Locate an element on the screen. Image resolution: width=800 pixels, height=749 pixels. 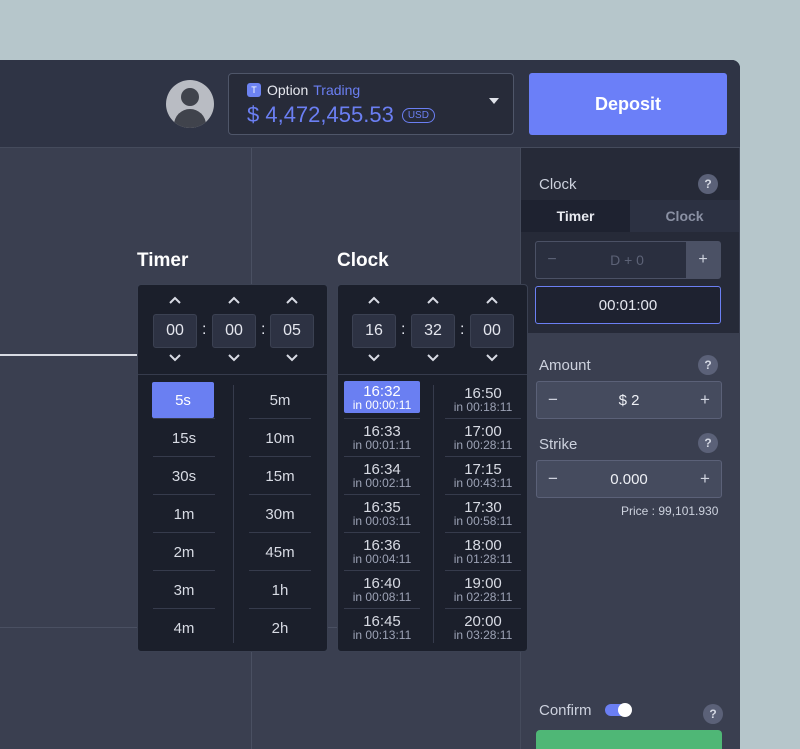
expiry-tabs: Timer Clock is located at coordinates (630, 216).